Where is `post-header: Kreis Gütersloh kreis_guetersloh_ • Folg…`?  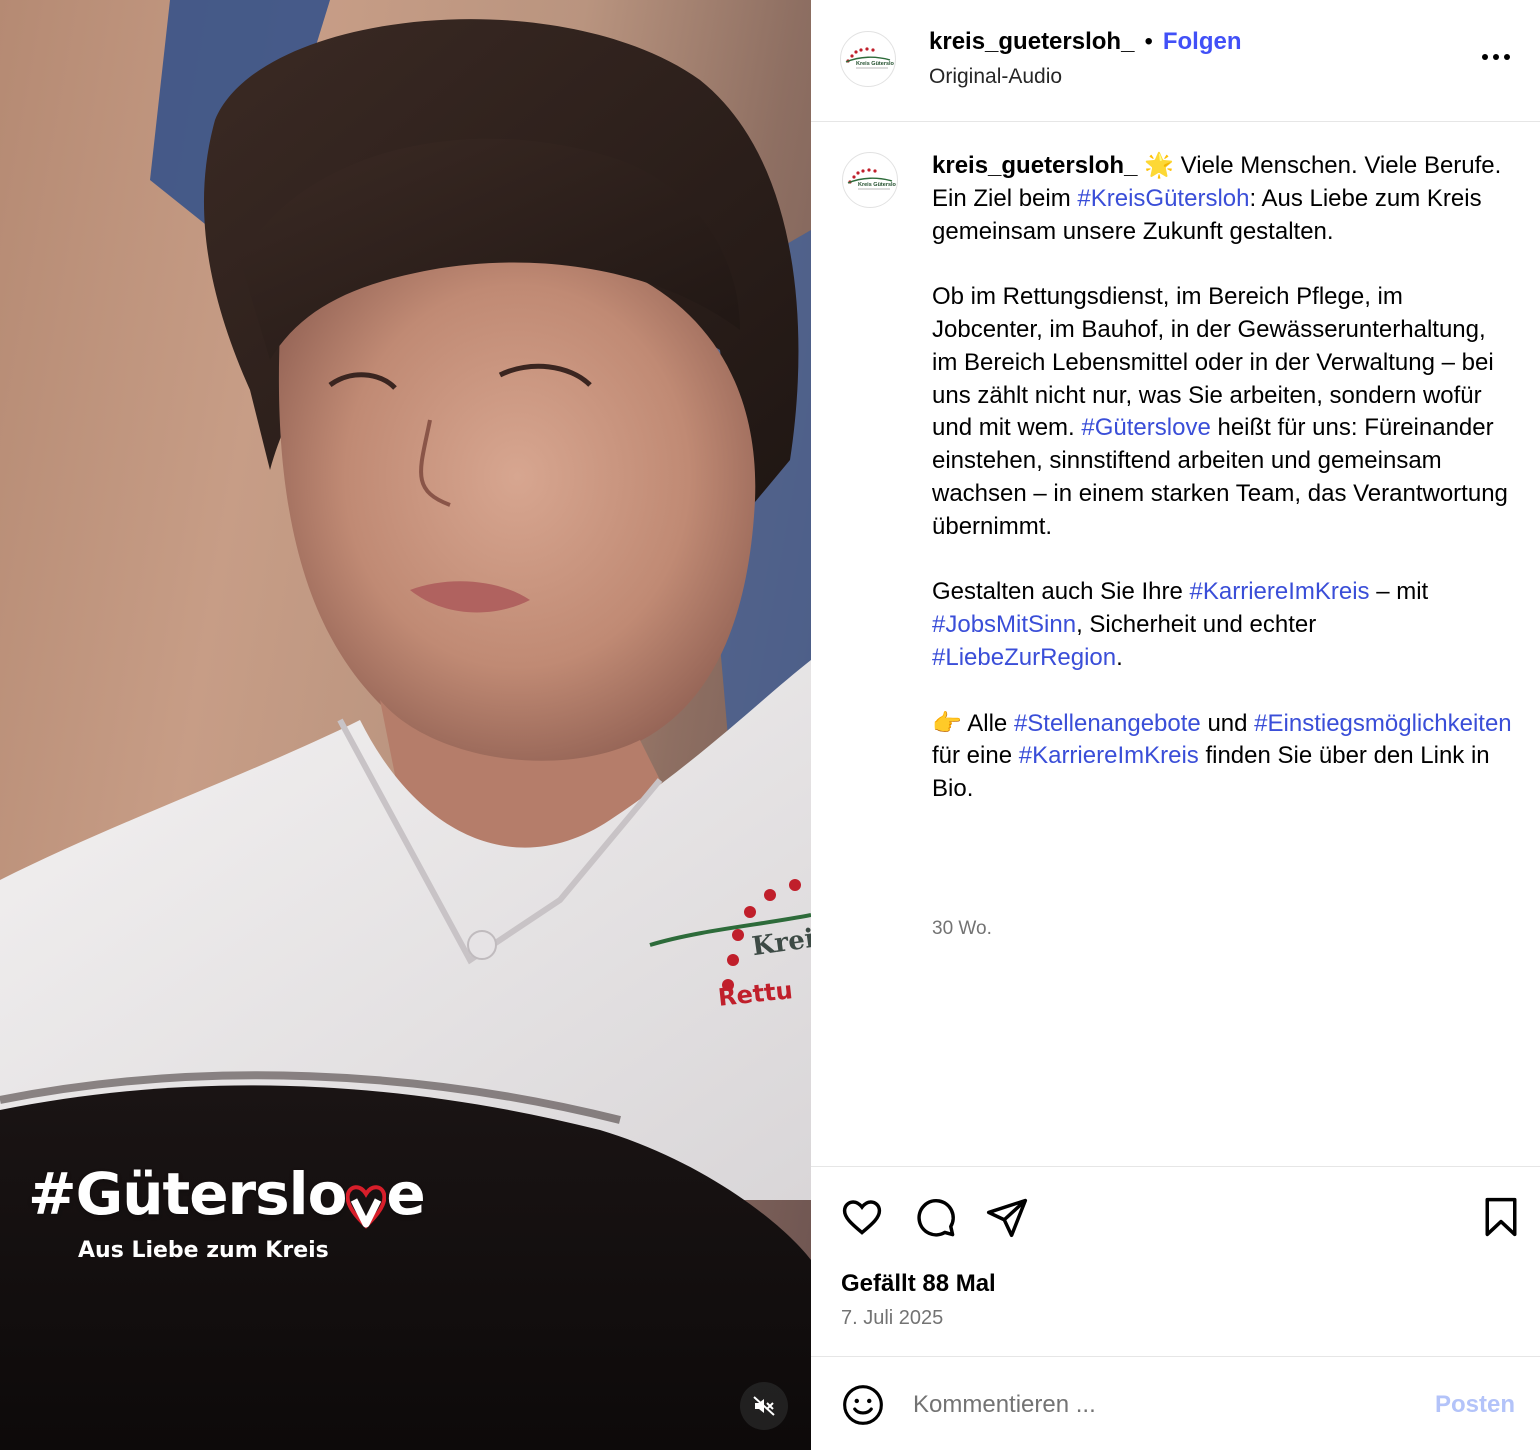 post-header: Kreis Gütersloh kreis_guetersloh_ • Folg… is located at coordinates (1175, 61).